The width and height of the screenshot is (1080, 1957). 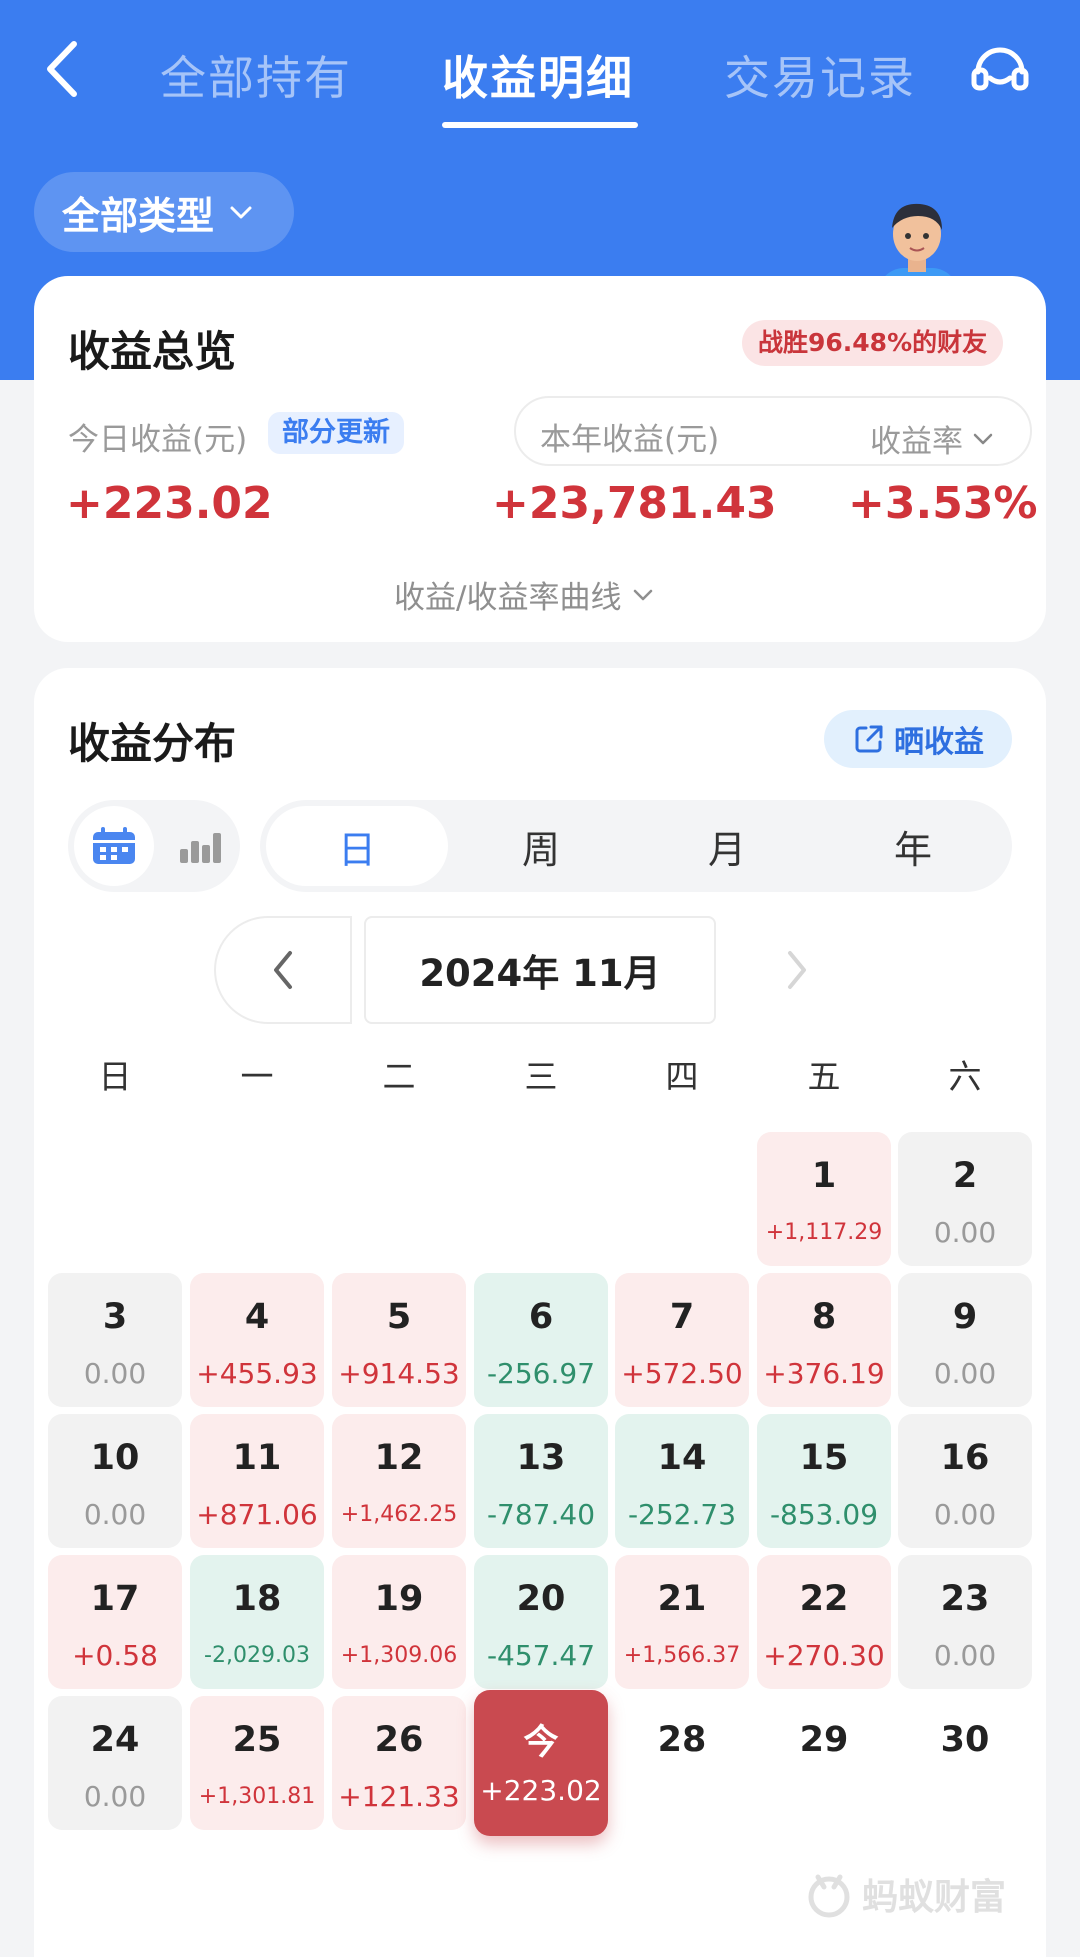 What do you see at coordinates (399, 1317) in the screenshot?
I see `calendar-day-number: 5` at bounding box center [399, 1317].